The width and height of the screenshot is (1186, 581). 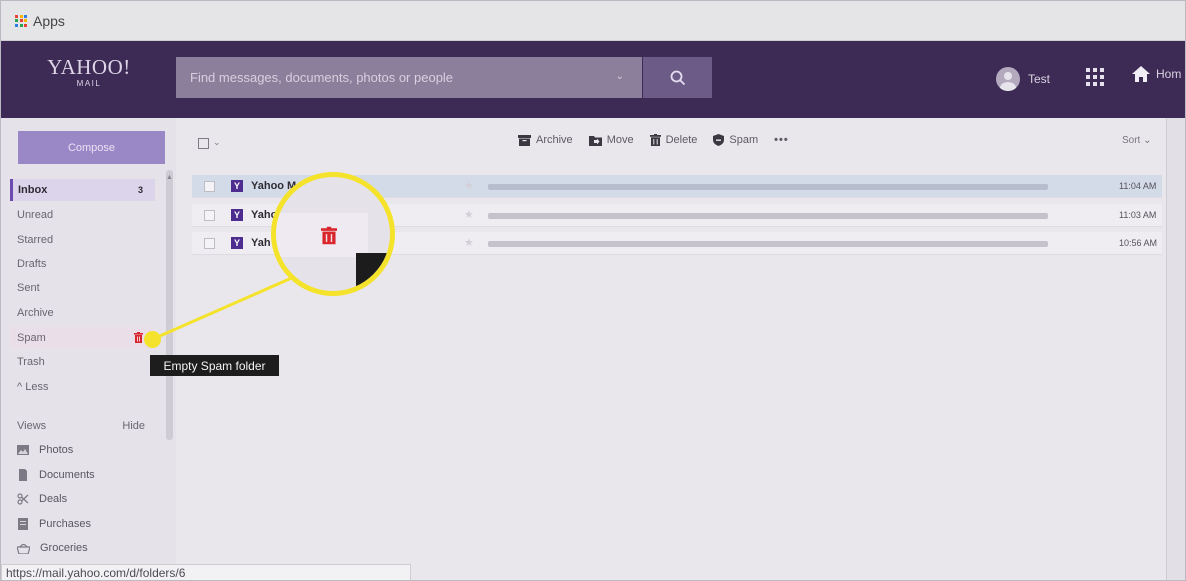 What do you see at coordinates (169, 305) in the screenshot?
I see `sidebar-scrollbar` at bounding box center [169, 305].